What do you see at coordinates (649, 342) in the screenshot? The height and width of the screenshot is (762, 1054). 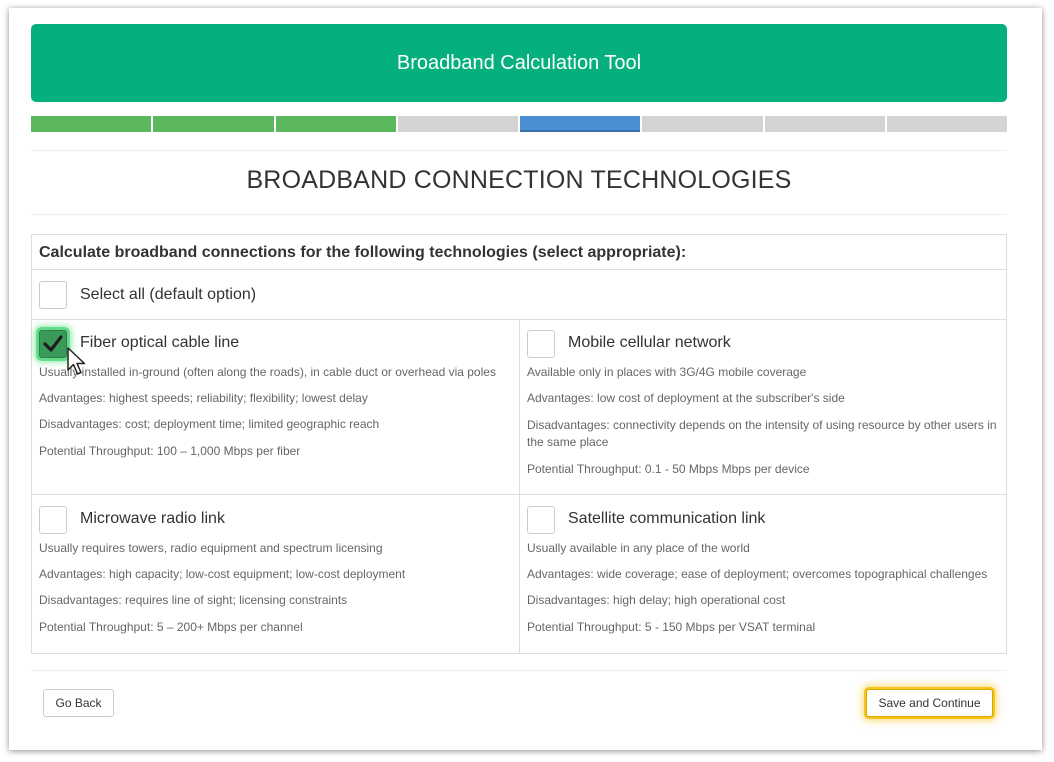 I see `mobile-label: Mobile cellular network` at bounding box center [649, 342].